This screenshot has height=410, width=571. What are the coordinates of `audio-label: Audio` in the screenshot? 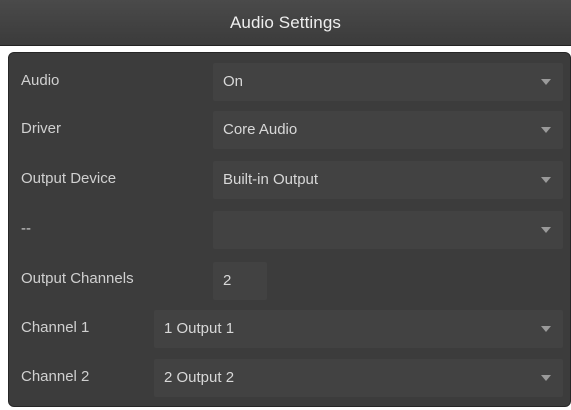 It's located at (40, 80).